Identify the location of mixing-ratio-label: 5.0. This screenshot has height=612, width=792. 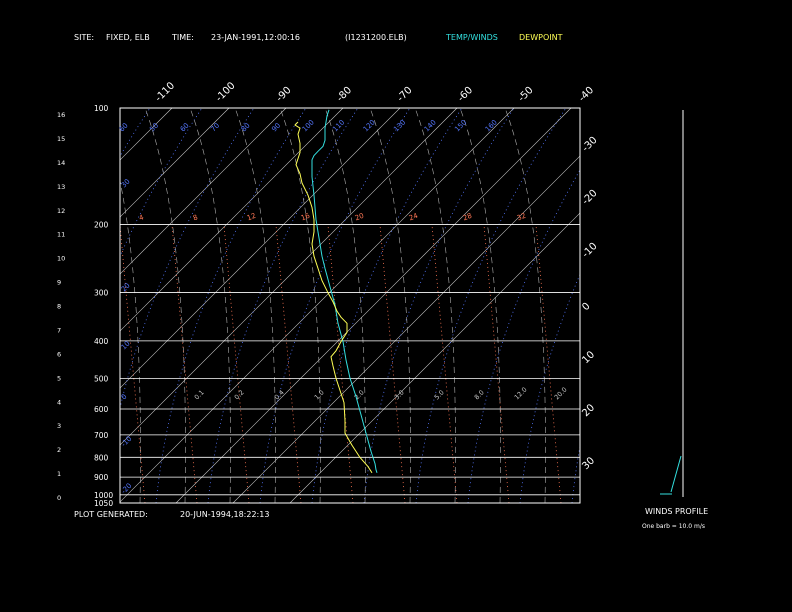
(439, 394).